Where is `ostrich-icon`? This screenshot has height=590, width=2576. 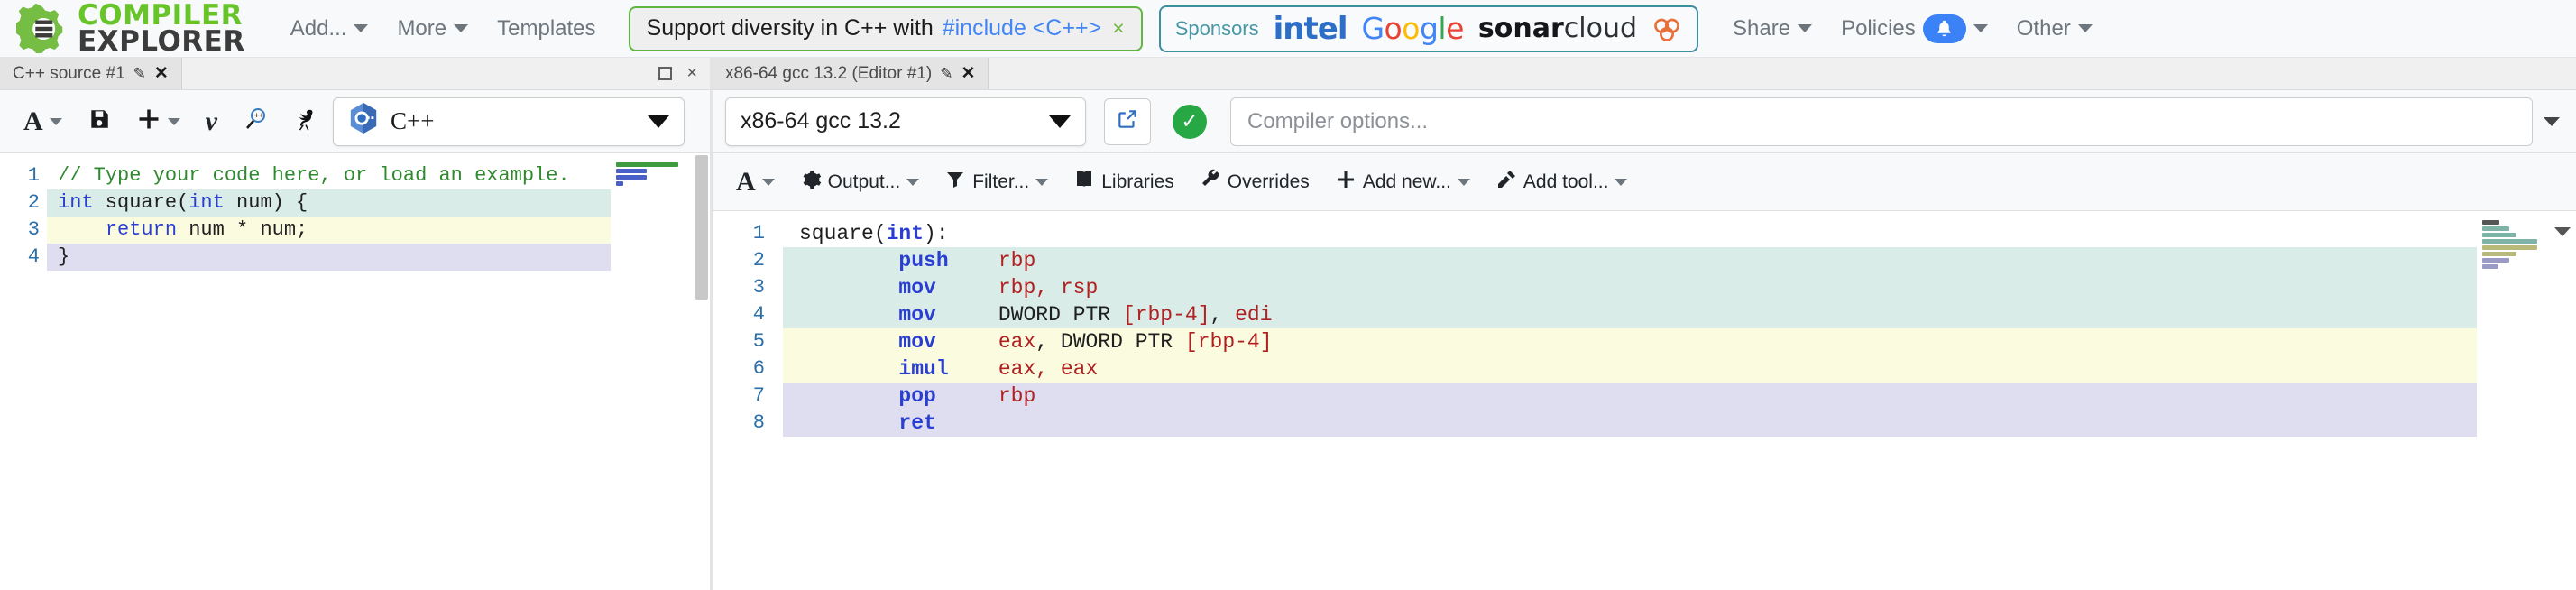 ostrich-icon is located at coordinates (305, 121).